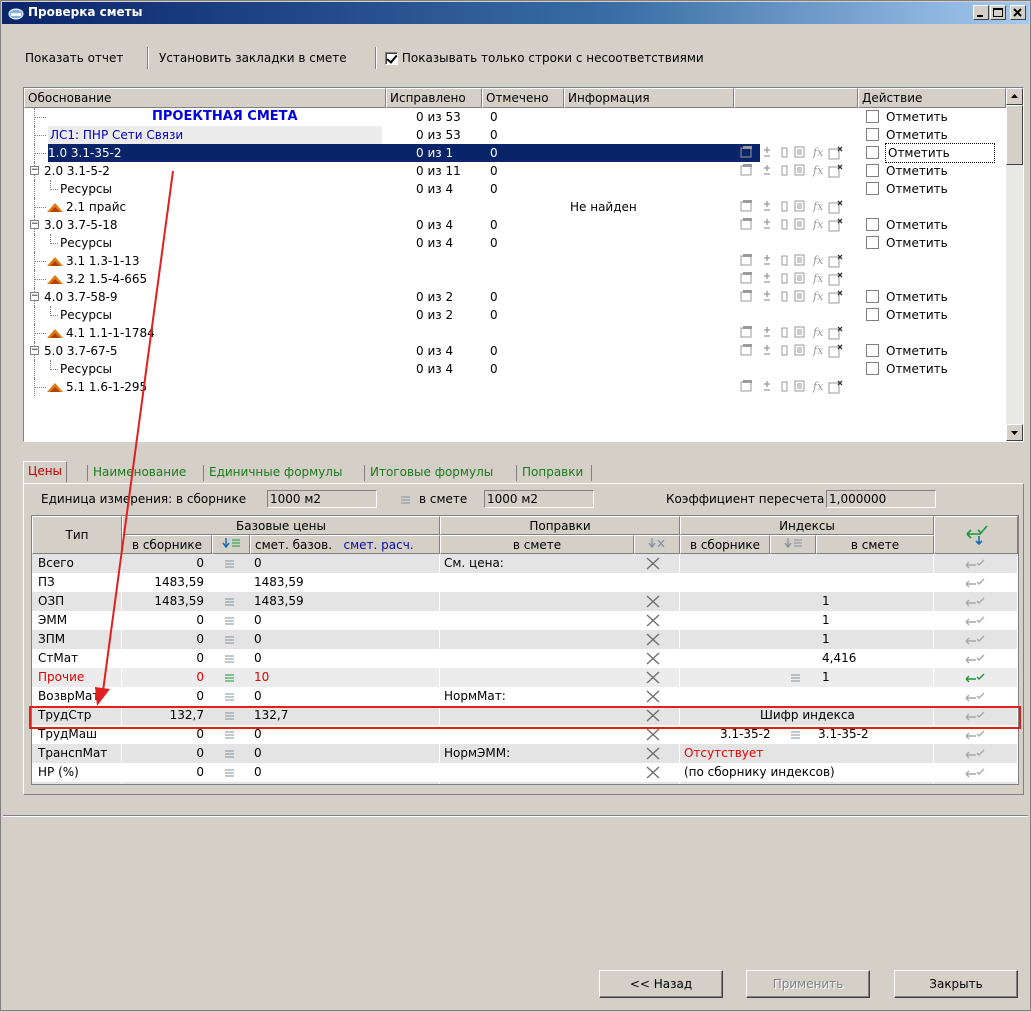  I want to click on tab-name: Наименование, so click(139, 473).